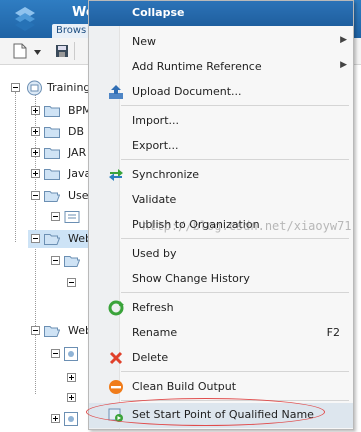 The image size is (361, 432). What do you see at coordinates (221, 200) in the screenshot?
I see `menu-item-validate: Validate` at bounding box center [221, 200].